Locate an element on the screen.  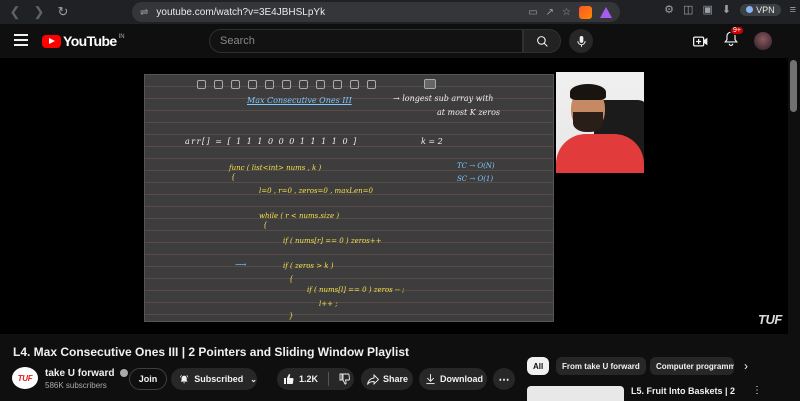
board-note-1: → longest sub array with is located at coordinates (443, 98).